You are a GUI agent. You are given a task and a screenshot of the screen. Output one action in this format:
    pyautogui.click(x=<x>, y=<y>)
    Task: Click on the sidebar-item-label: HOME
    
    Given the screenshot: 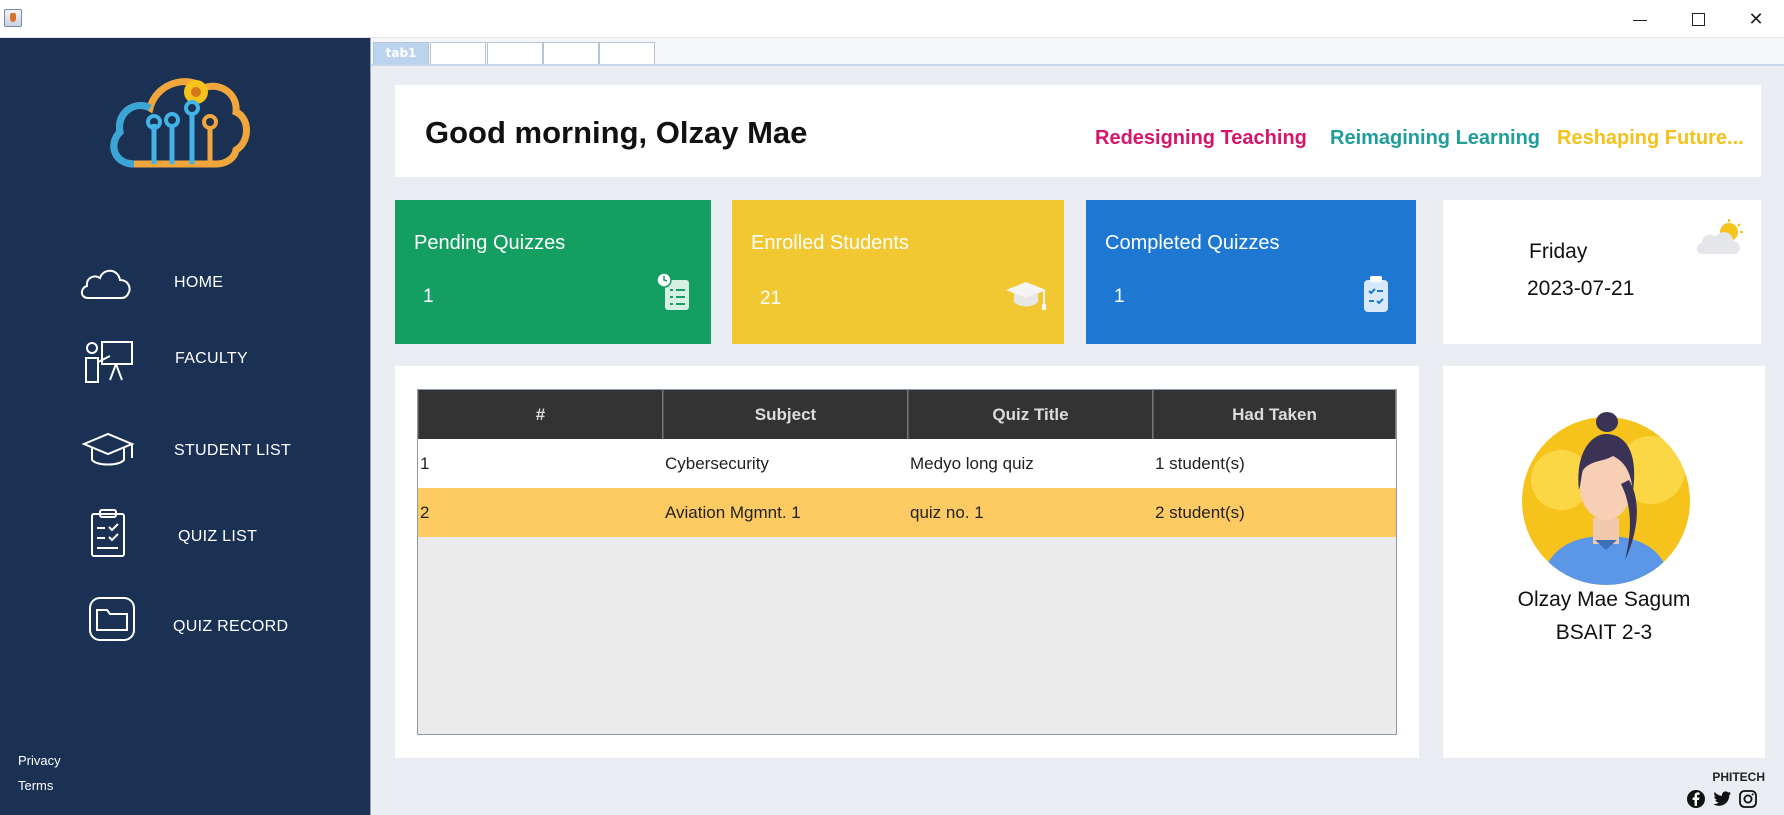 What is the action you would take?
    pyautogui.click(x=199, y=282)
    